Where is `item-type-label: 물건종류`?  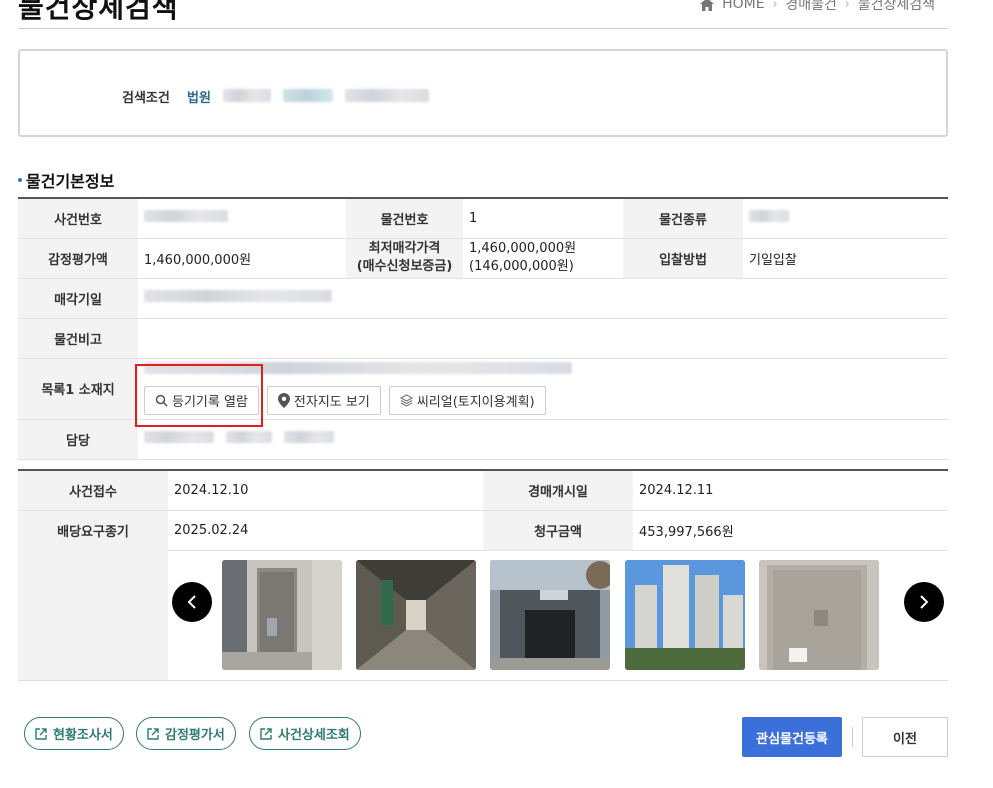 item-type-label: 물건종류 is located at coordinates (683, 218).